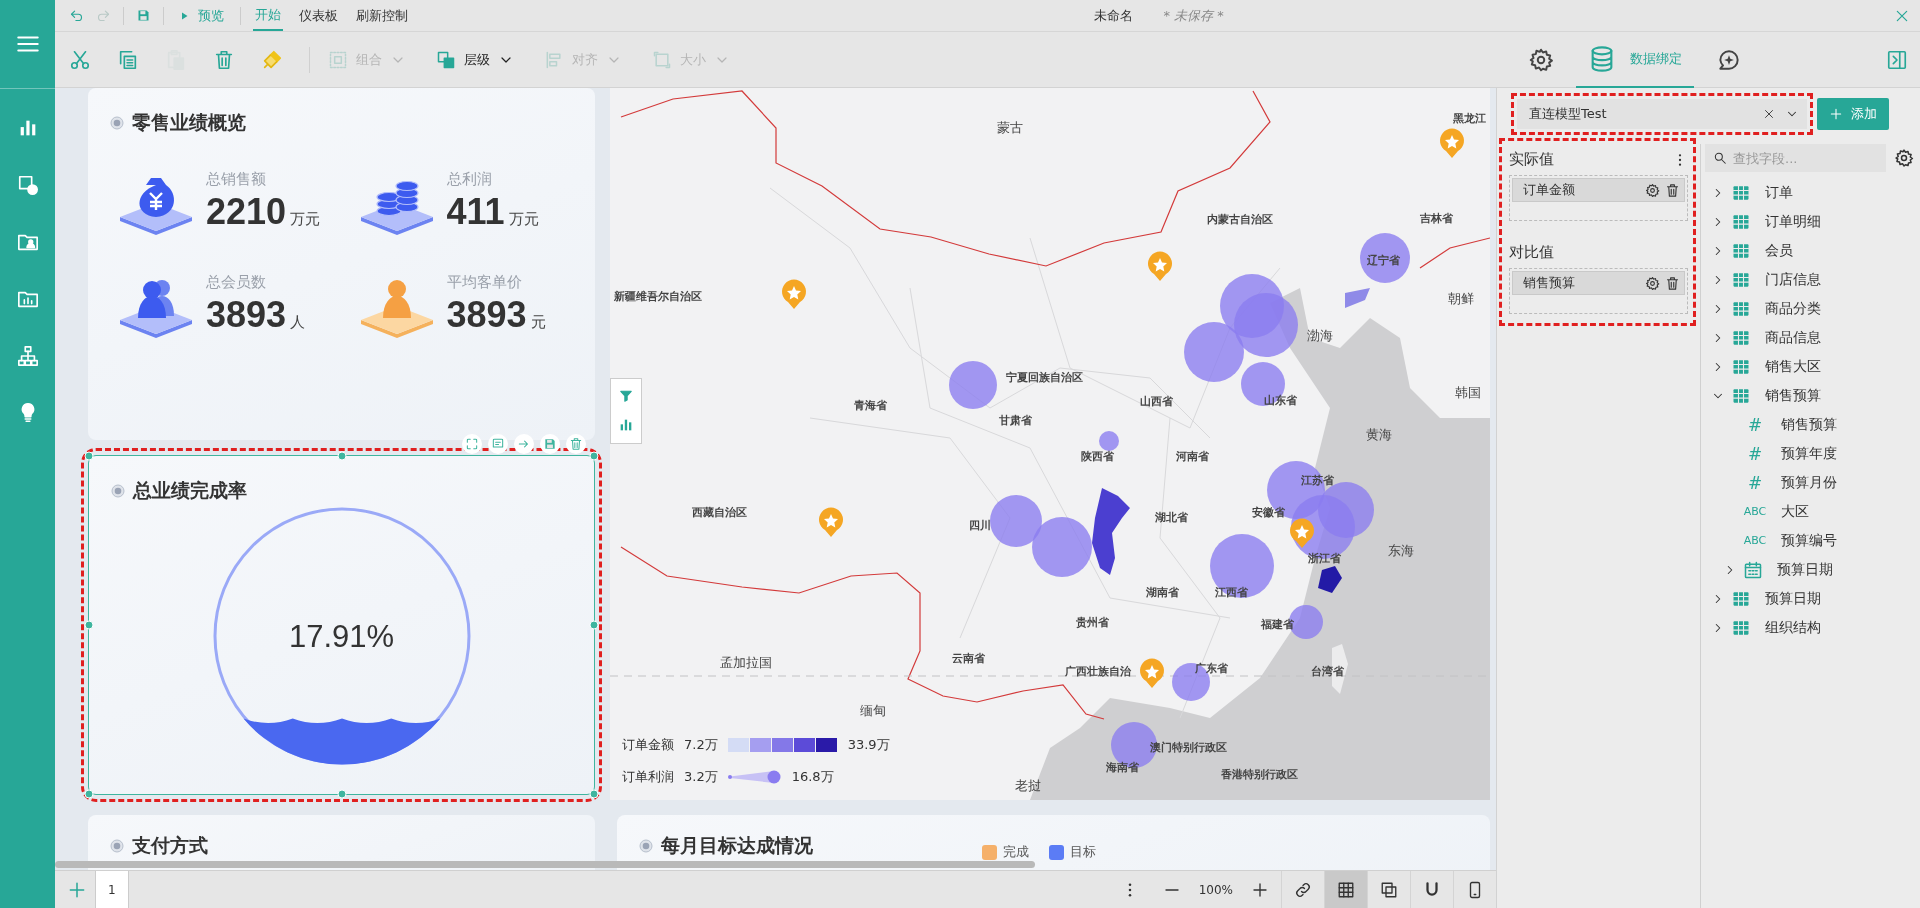  What do you see at coordinates (1776, 395) in the screenshot?
I see `tree-item: 销售预算` at bounding box center [1776, 395].